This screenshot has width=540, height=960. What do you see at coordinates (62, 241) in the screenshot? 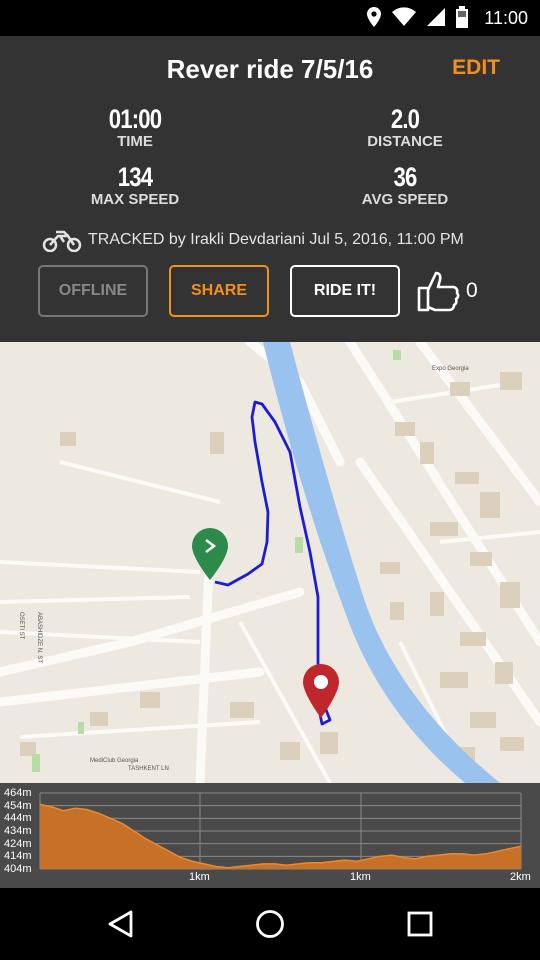
I see `motorcycle-icon` at bounding box center [62, 241].